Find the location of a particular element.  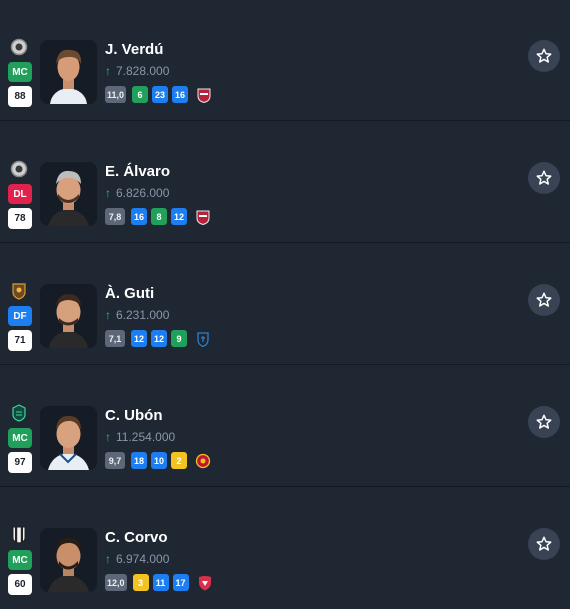

match-score: 17 is located at coordinates (180, 582).